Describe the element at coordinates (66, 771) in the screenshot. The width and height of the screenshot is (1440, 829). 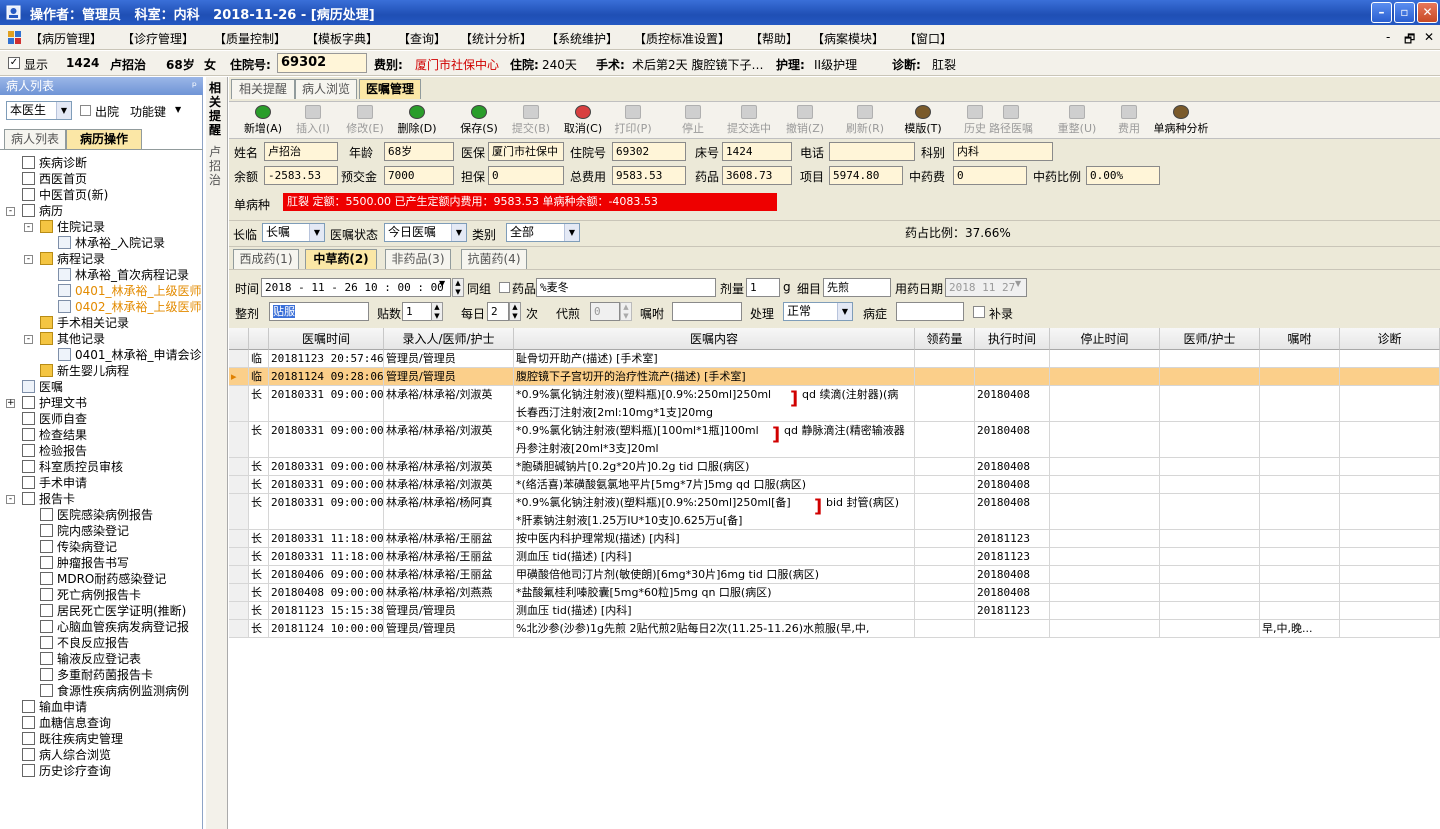
I see `tree-item: 历史诊疗查询` at that location.